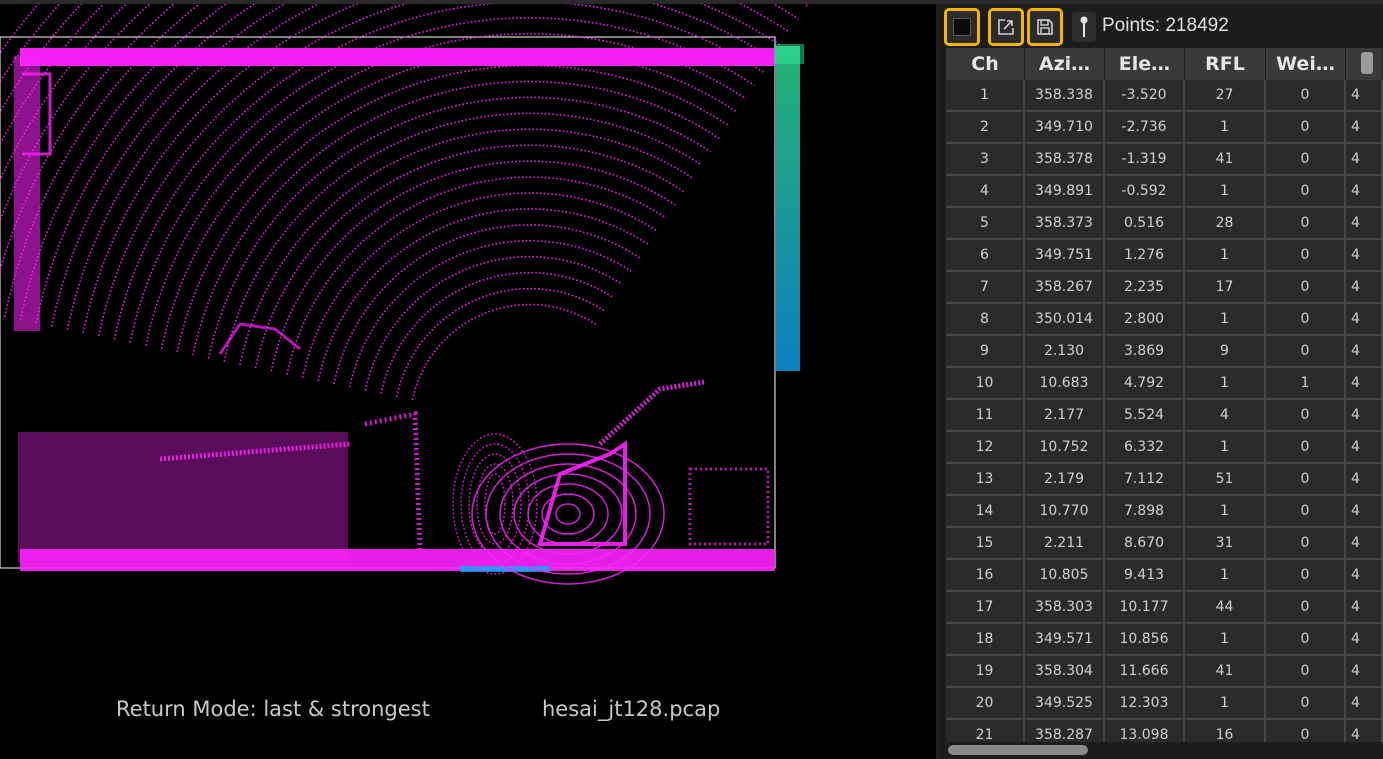 This screenshot has height=759, width=1383. I want to click on save-button, so click(1045, 27).